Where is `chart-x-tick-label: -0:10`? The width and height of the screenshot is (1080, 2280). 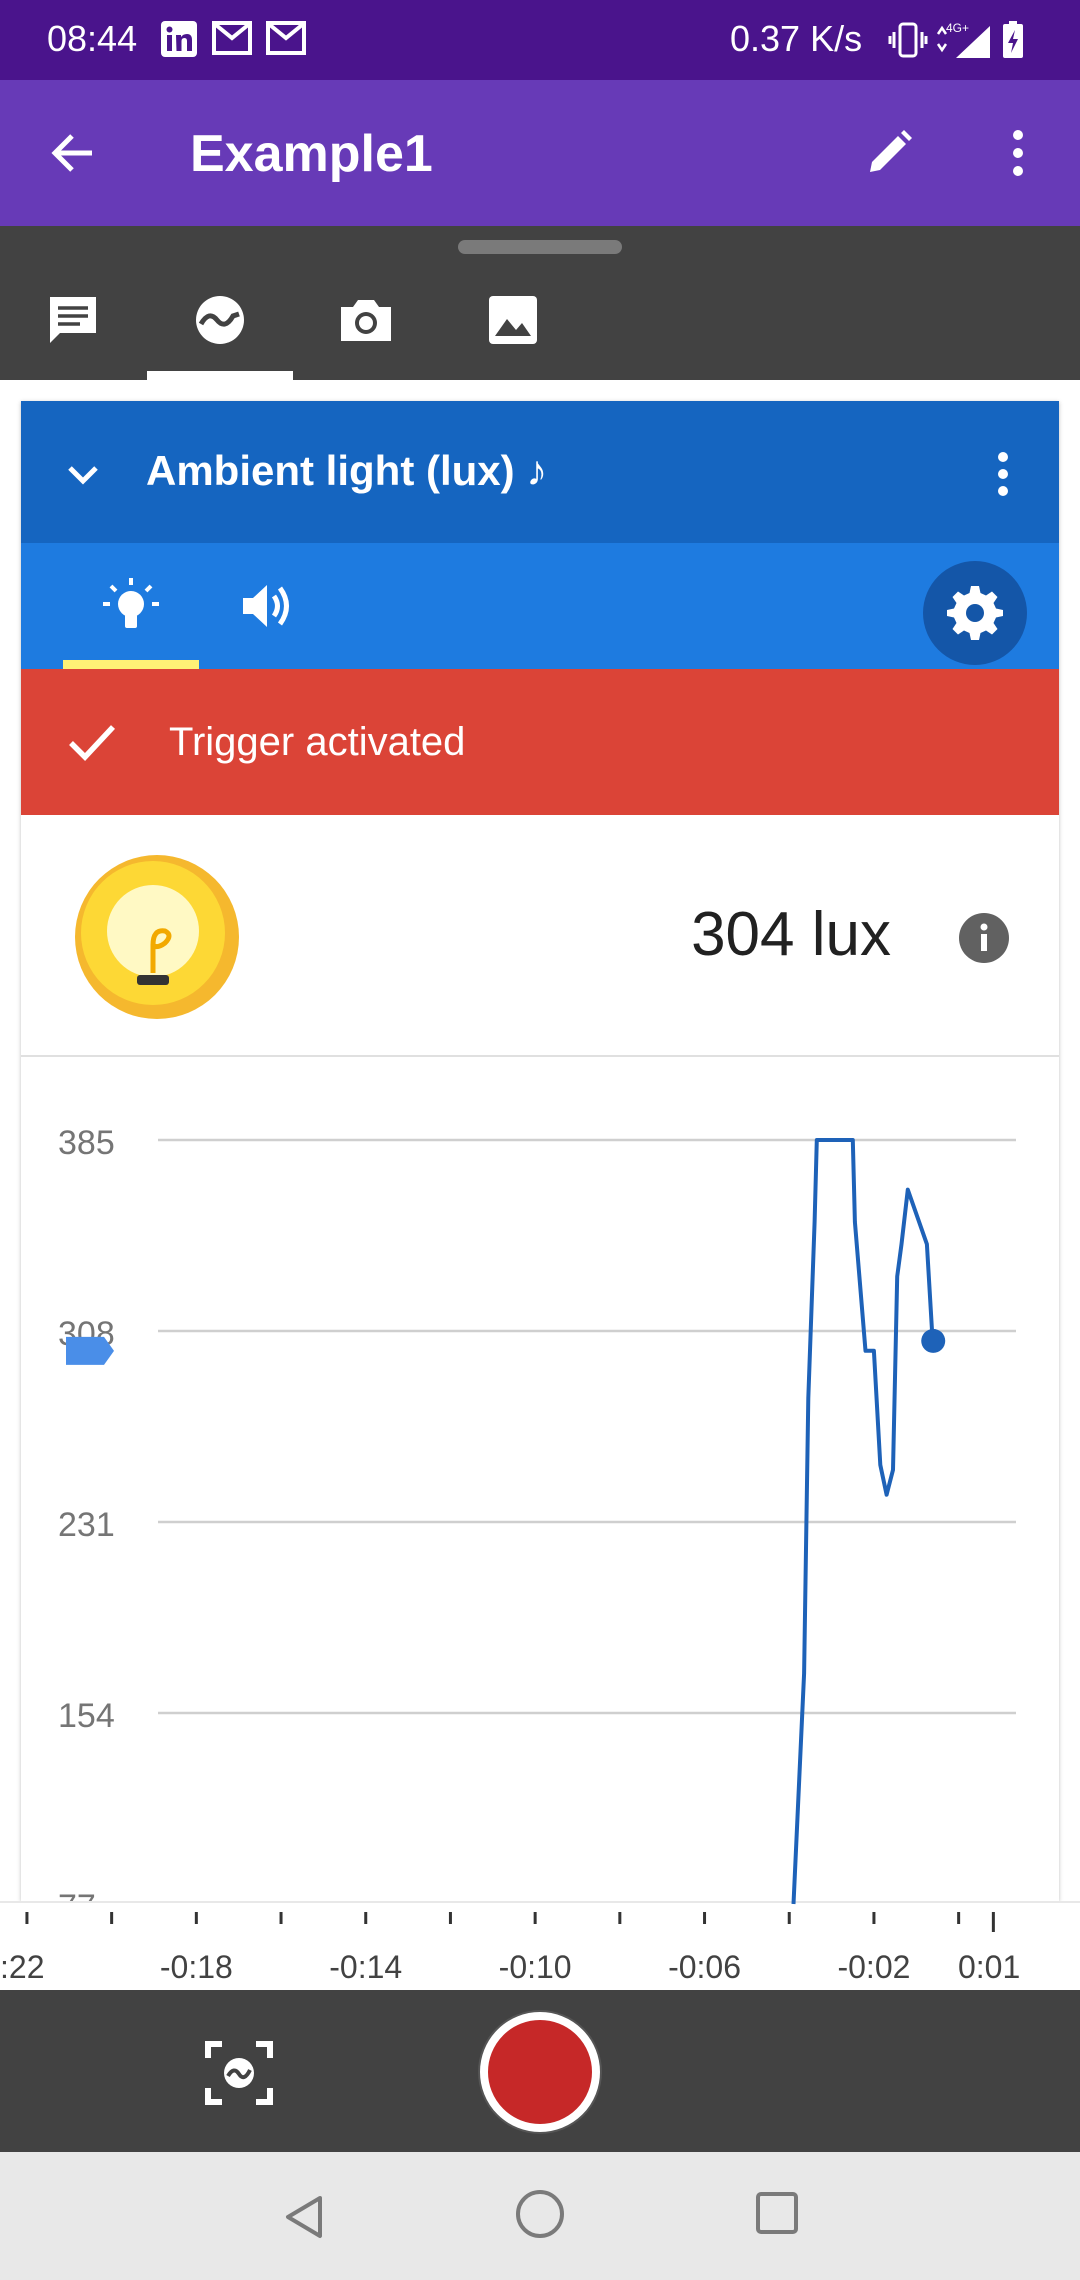
chart-x-tick-label: -0:10 is located at coordinates (535, 1967).